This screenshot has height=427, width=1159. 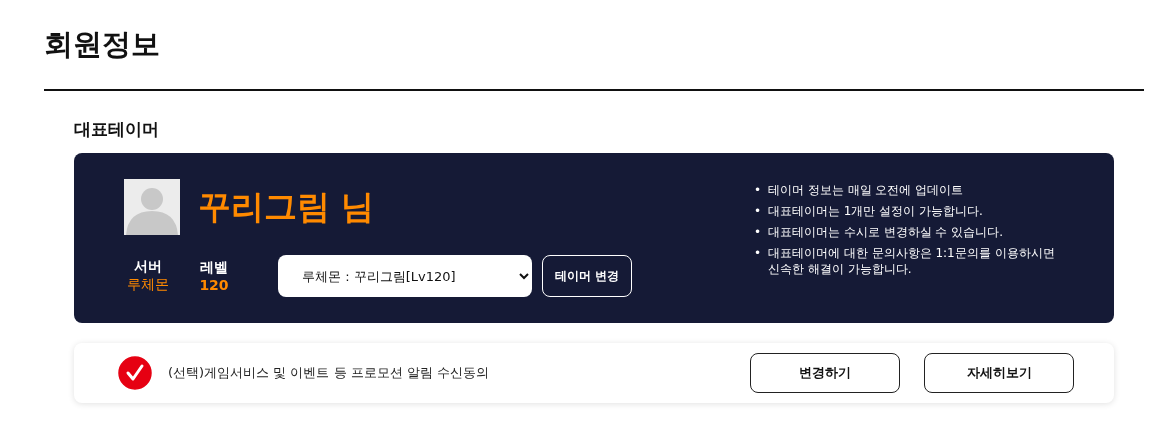 I want to click on change-button: 변경하기, so click(x=825, y=373).